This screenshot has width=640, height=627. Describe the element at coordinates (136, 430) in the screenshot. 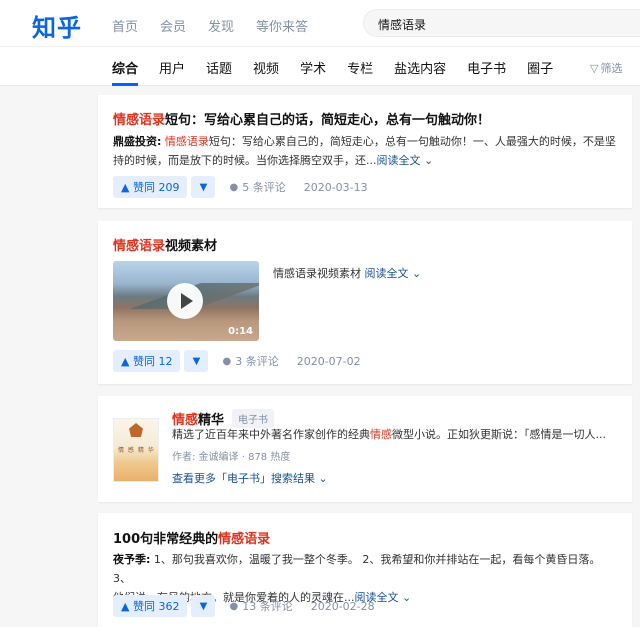

I see `pagoda-icon` at that location.